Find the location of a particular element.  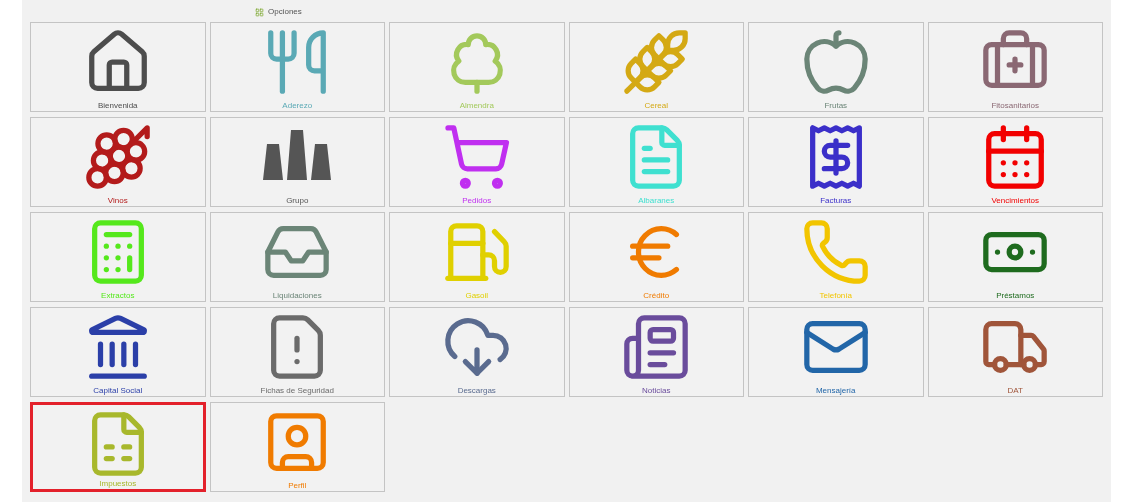

tile-label: DAT is located at coordinates (1015, 390).